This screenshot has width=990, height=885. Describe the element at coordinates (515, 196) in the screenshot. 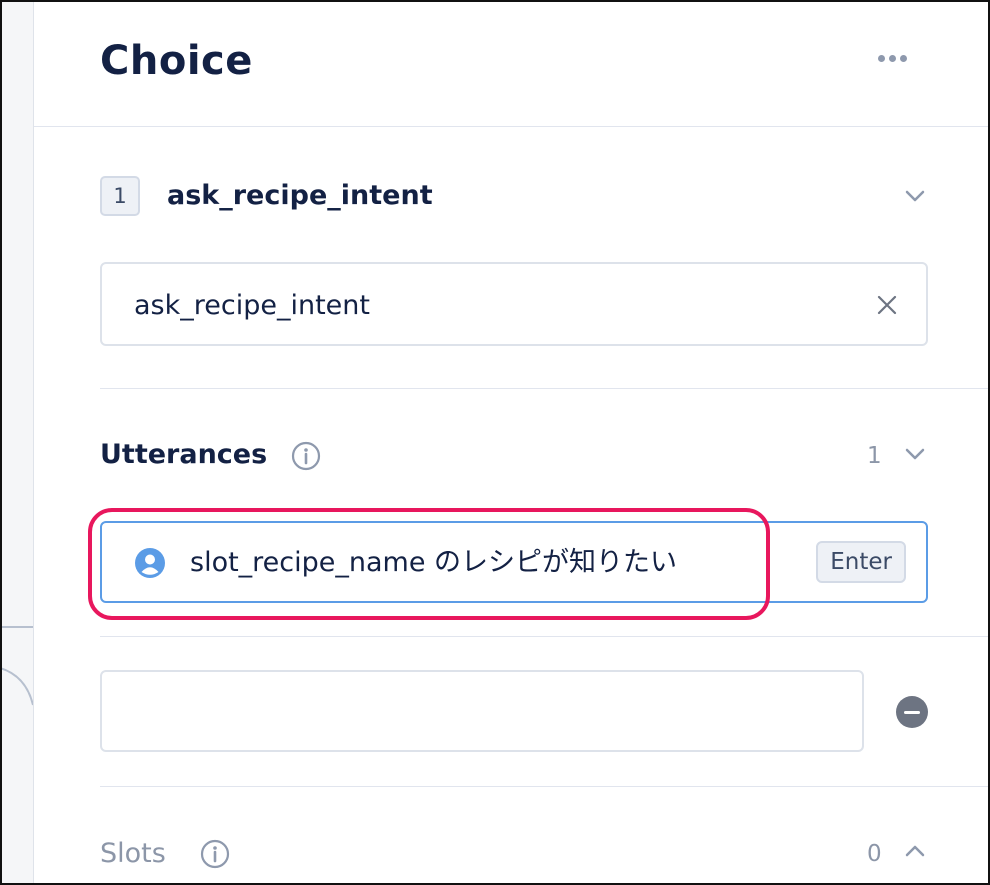

I see `choice-item-header: 1 ask_recipe_intent` at that location.